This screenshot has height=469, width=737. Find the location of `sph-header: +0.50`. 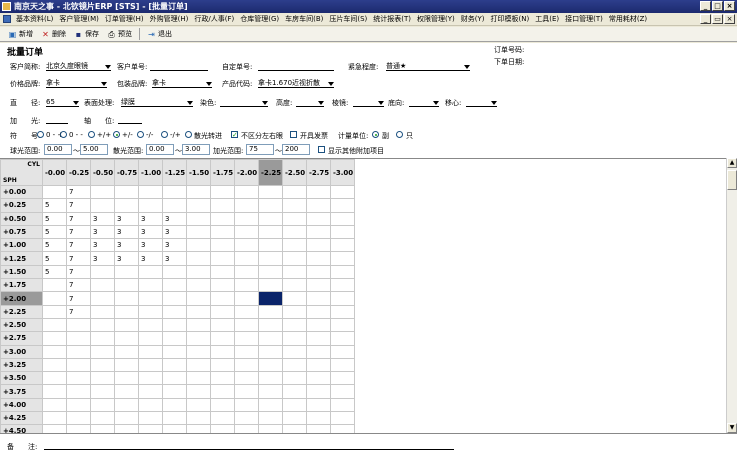

sph-header: +0.50 is located at coordinates (21, 218).